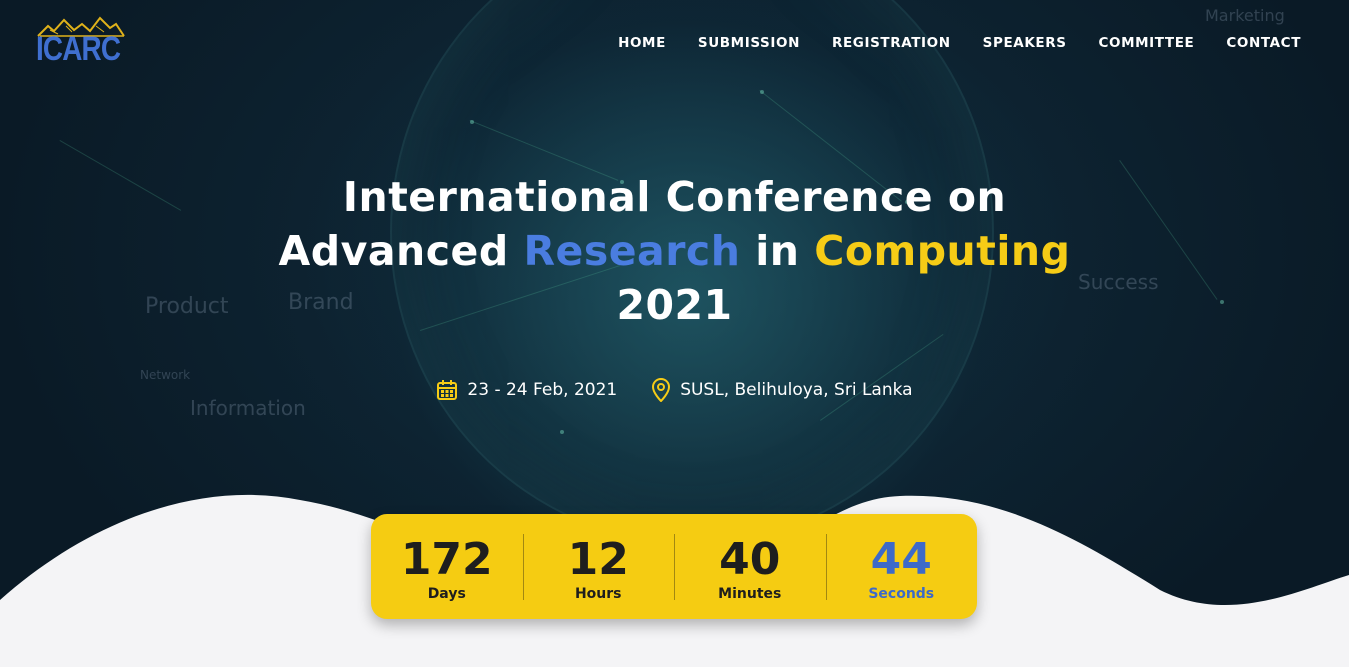 Image resolution: width=1349 pixels, height=667 pixels. Describe the element at coordinates (446, 594) in the screenshot. I see `countdown-days-label: Days` at that location.